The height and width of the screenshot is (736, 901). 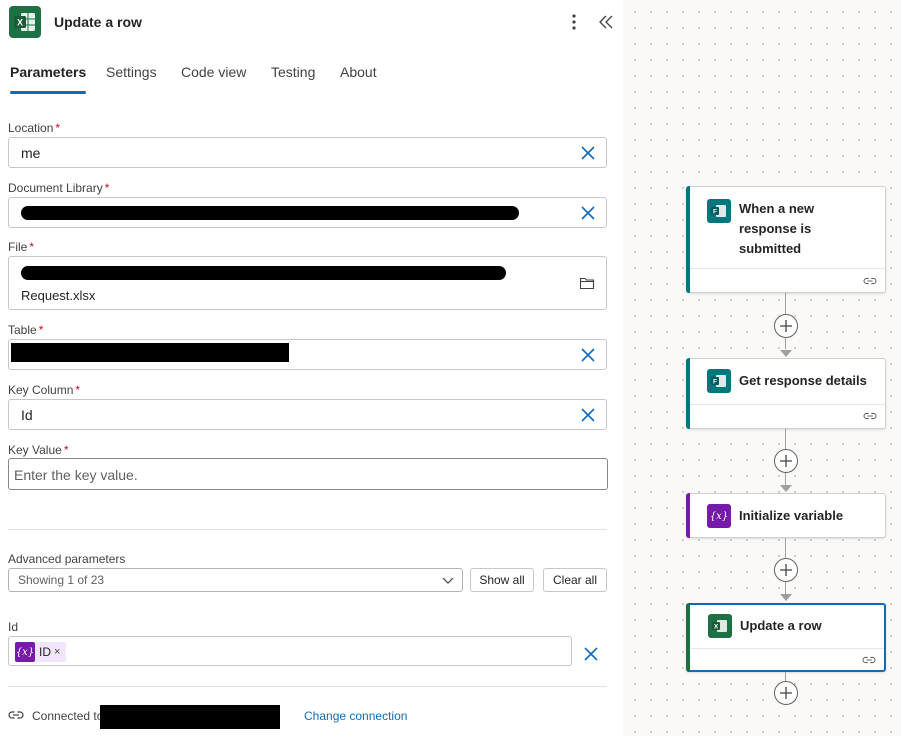 I want to click on connected-to-text: Connected to, so click(x=68, y=716).